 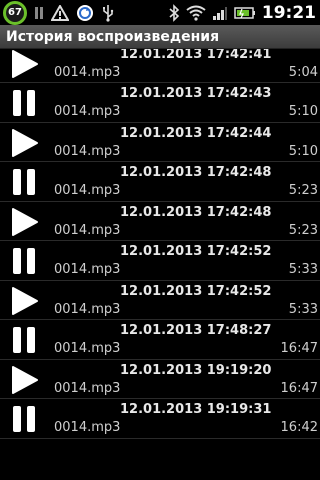 I want to click on row-timestamp: 12.01.2013 19:19:20, so click(x=196, y=370).